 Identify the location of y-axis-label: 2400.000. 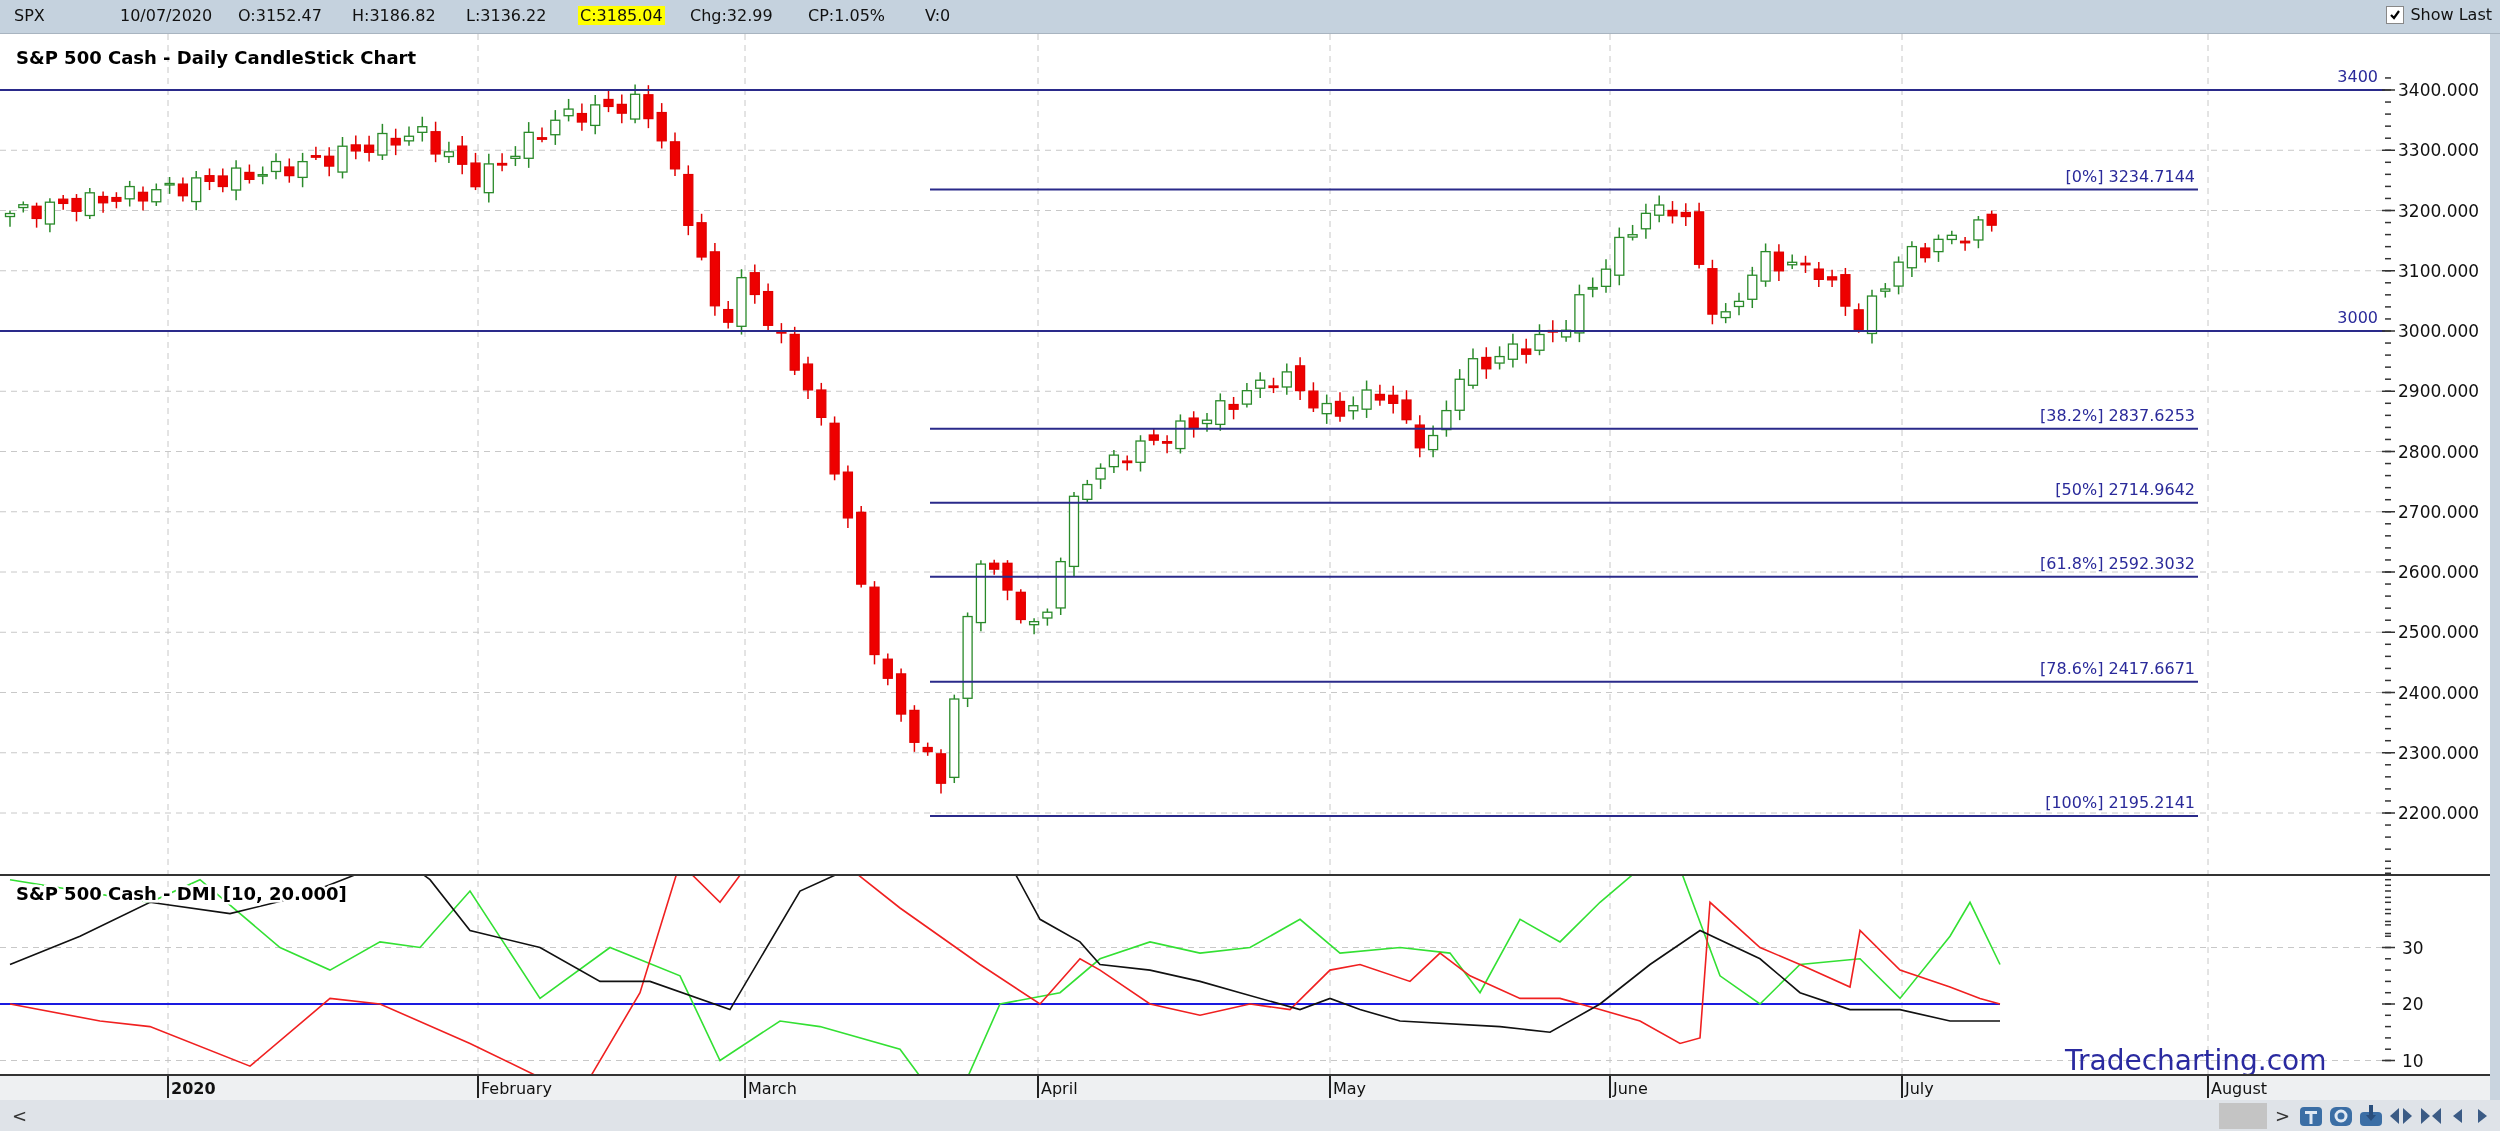
(2439, 692).